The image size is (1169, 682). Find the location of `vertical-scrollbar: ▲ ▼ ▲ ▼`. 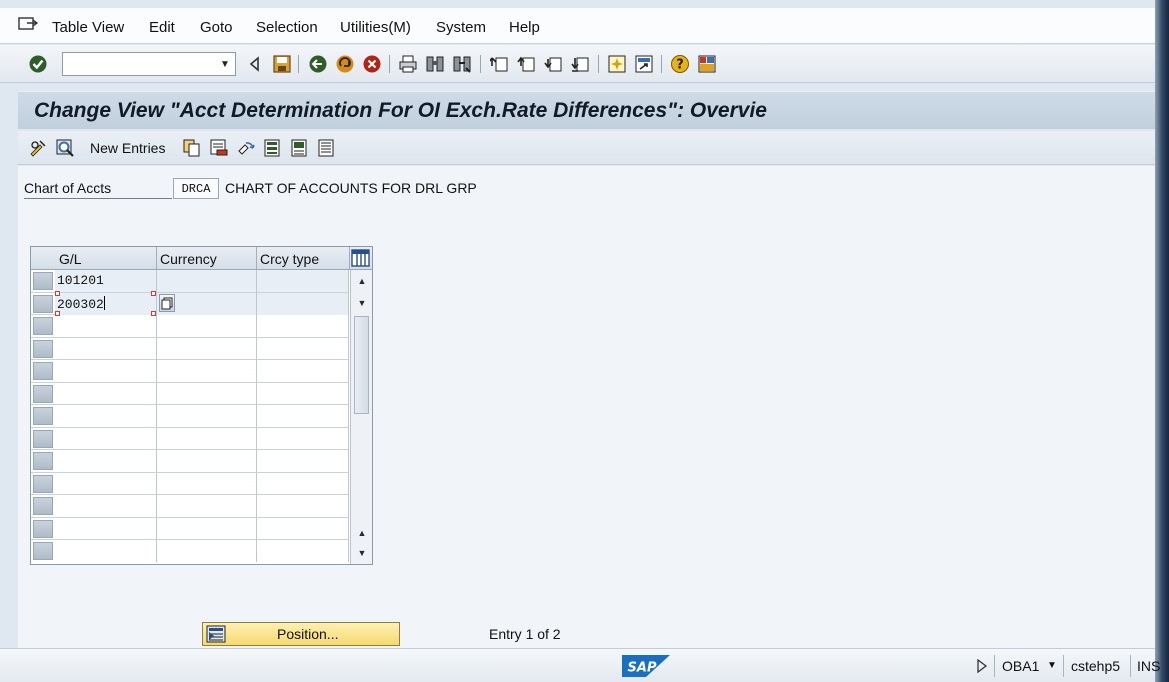

vertical-scrollbar: ▲ ▼ ▲ ▼ is located at coordinates (361, 417).